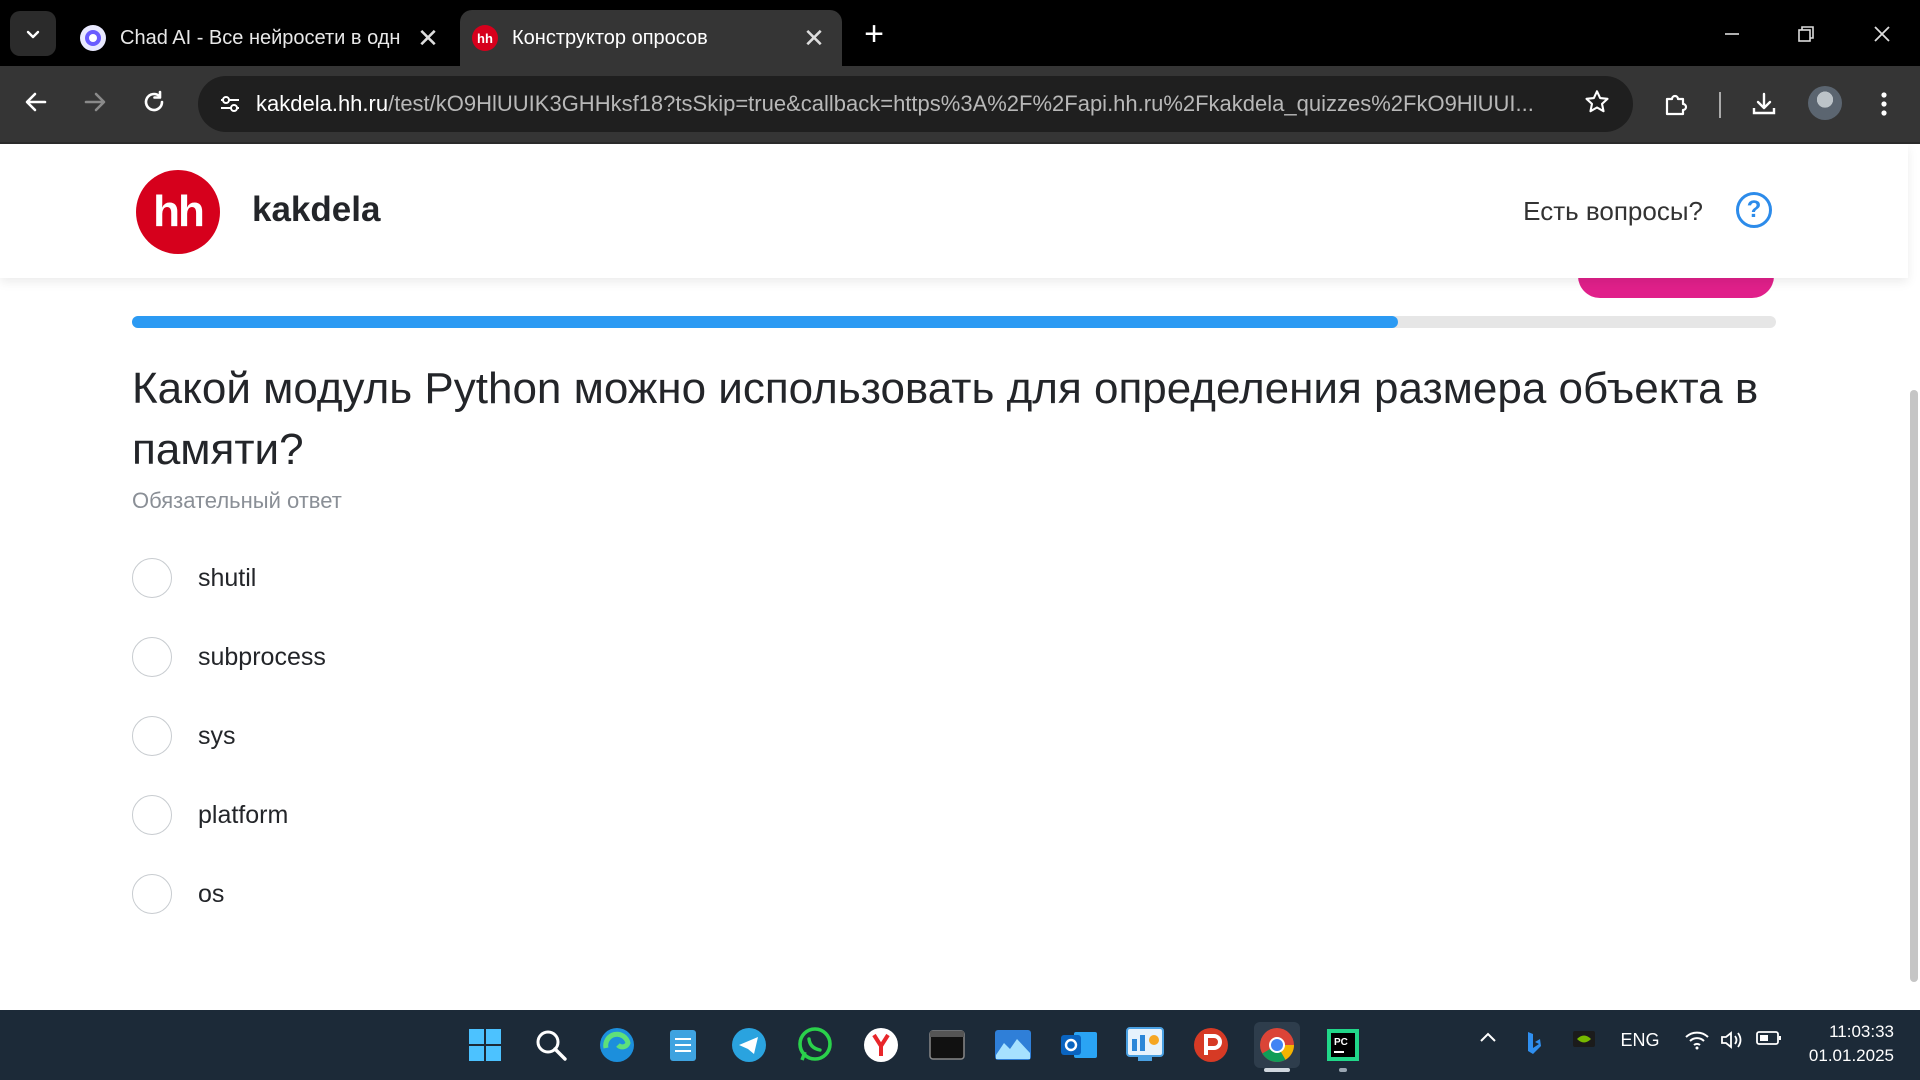 The image size is (1920, 1080). I want to click on windows-taskbar: PC ENG 11:03:33 01.01.2025, so click(960, 1045).